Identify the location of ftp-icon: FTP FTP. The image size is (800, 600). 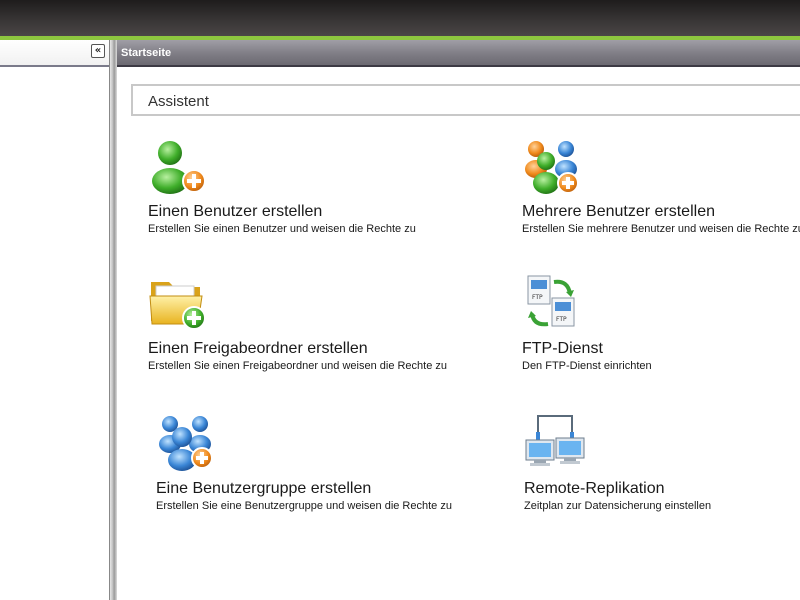
(551, 301).